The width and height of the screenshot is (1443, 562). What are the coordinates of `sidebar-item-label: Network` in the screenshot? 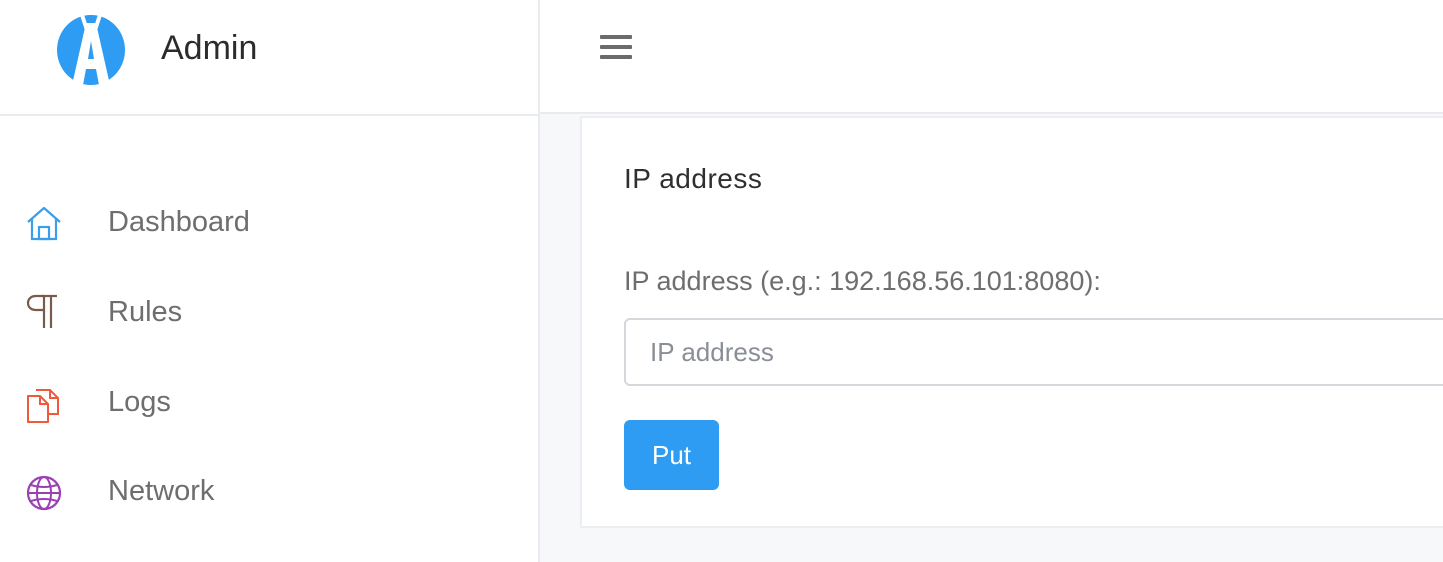 It's located at (161, 491).